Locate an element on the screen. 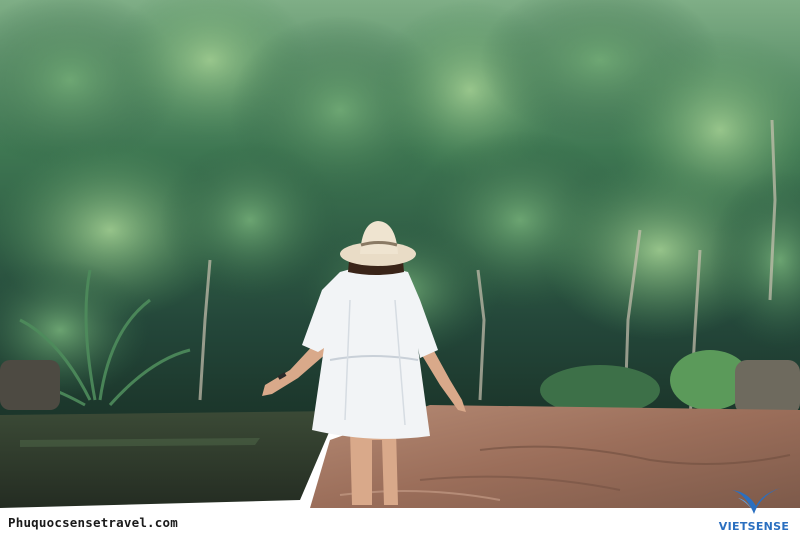  vietsense-logo: VIETSENSE is located at coordinates (754, 511).